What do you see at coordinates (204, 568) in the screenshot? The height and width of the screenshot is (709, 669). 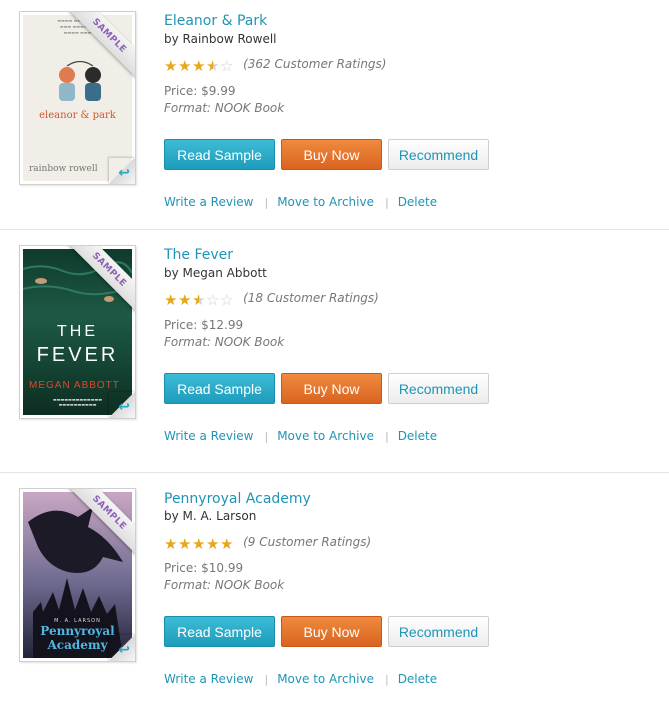 I see `price: Price: $10.99` at bounding box center [204, 568].